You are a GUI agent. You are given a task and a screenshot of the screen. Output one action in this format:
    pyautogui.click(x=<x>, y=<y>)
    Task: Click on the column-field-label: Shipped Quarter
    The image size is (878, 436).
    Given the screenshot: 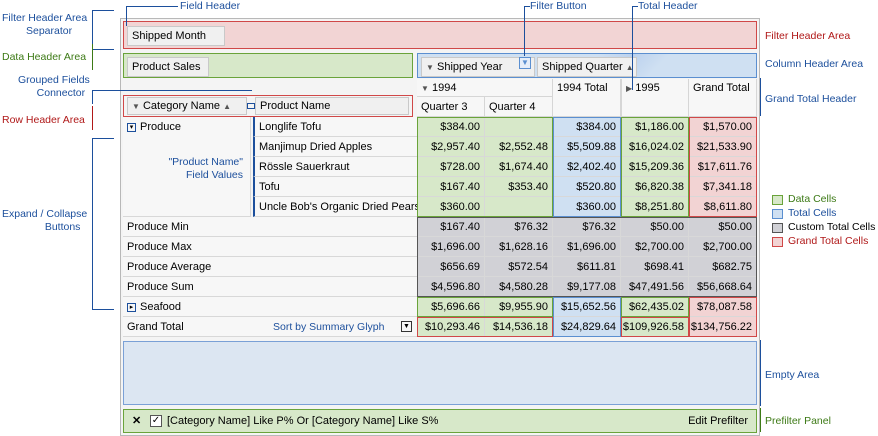 What is the action you would take?
    pyautogui.click(x=582, y=67)
    